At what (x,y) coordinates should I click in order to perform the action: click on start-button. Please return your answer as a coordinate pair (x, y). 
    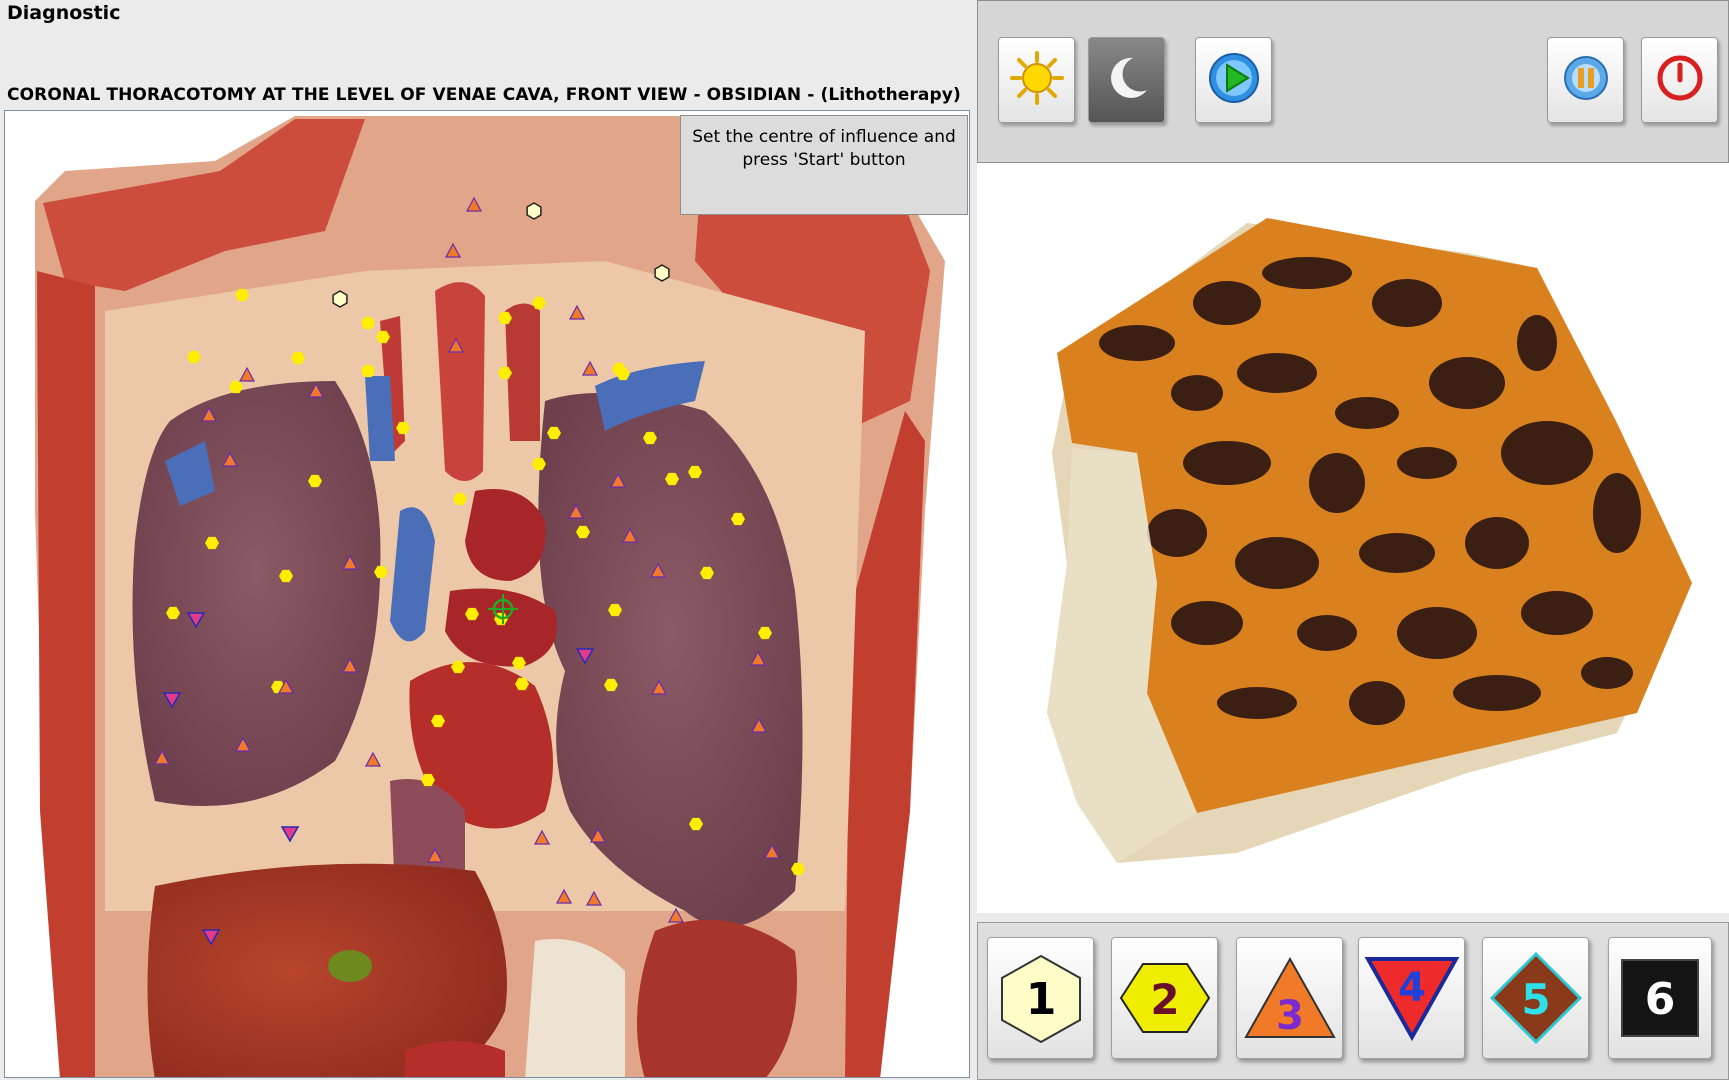
    Looking at the image, I should click on (1233, 80).